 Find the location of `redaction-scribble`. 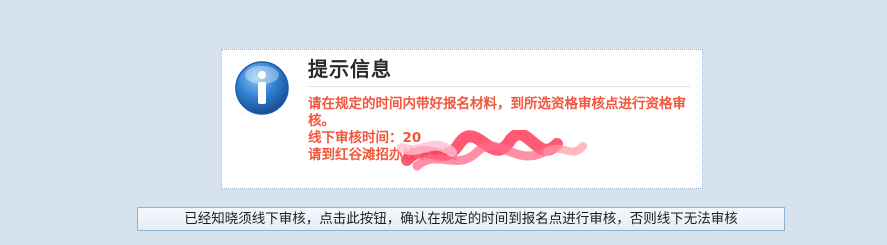

redaction-scribble is located at coordinates (492, 150).